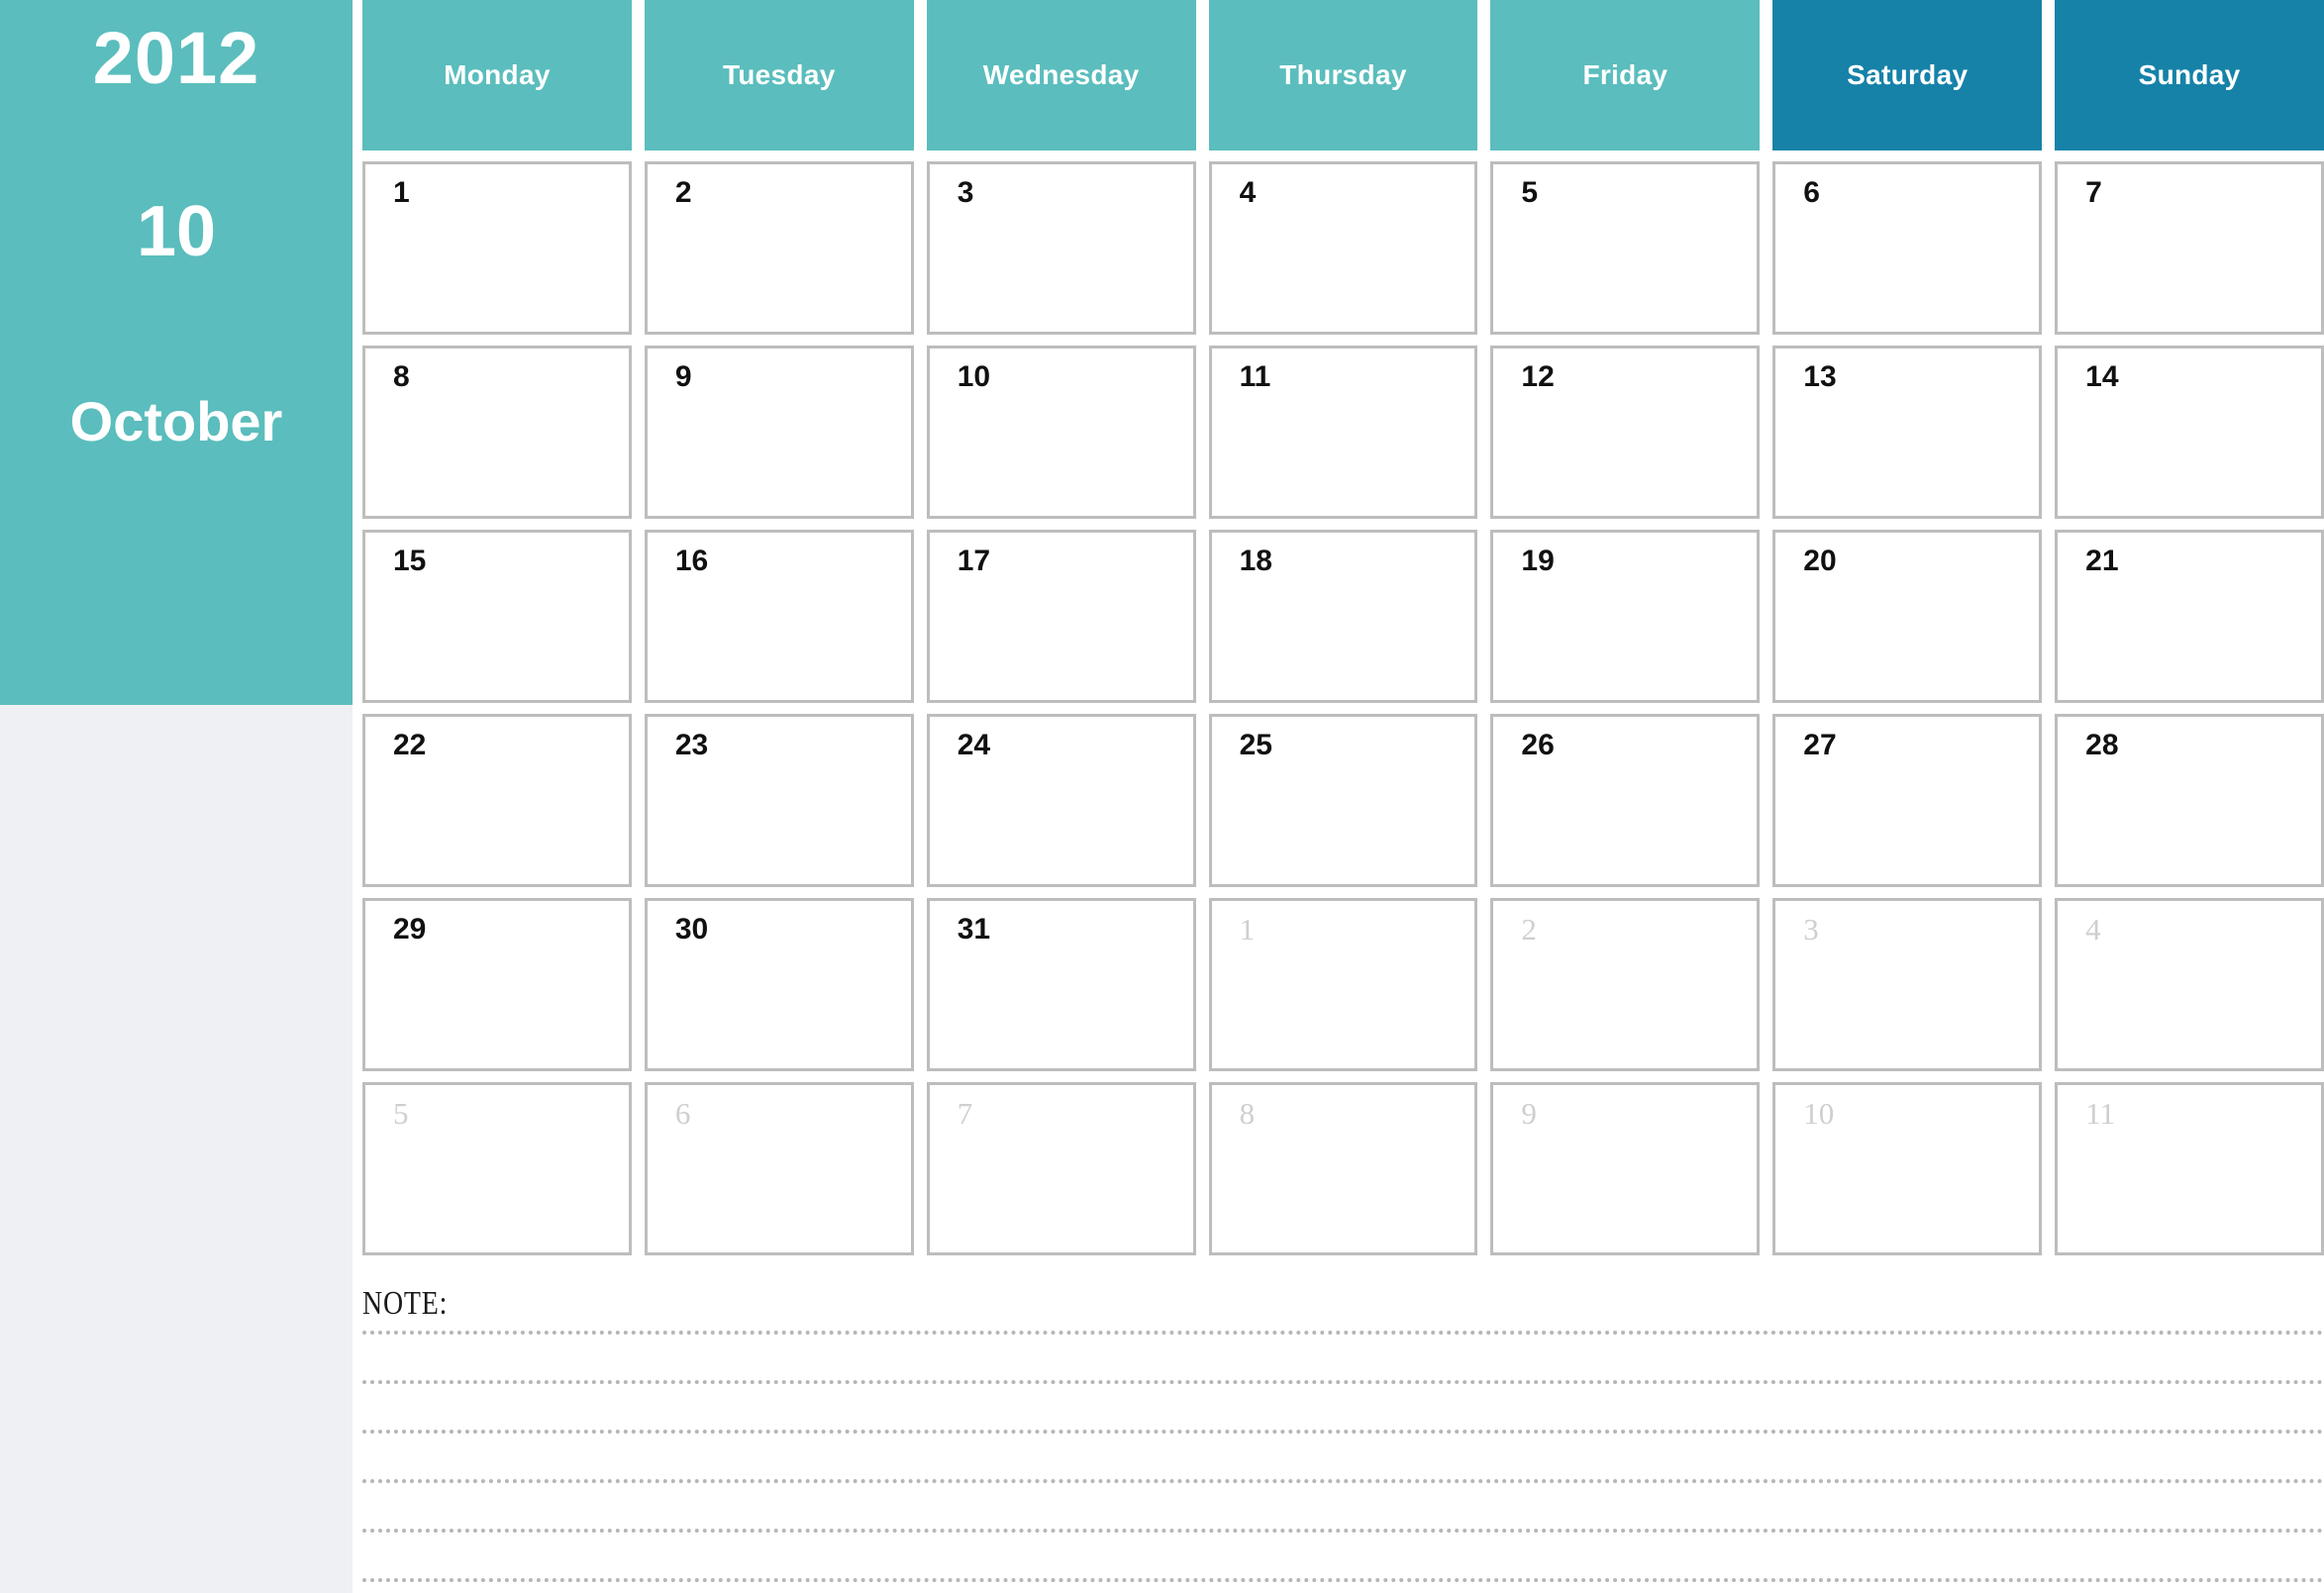 This screenshot has height=1593, width=2324. I want to click on day-number: 13, so click(1820, 377).